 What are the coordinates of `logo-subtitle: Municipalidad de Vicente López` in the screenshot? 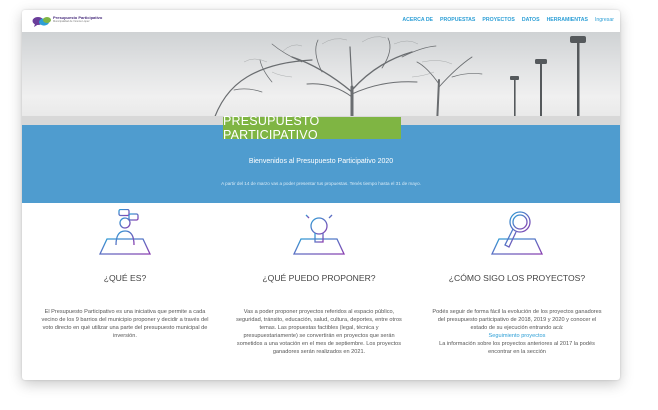 It's located at (71, 21).